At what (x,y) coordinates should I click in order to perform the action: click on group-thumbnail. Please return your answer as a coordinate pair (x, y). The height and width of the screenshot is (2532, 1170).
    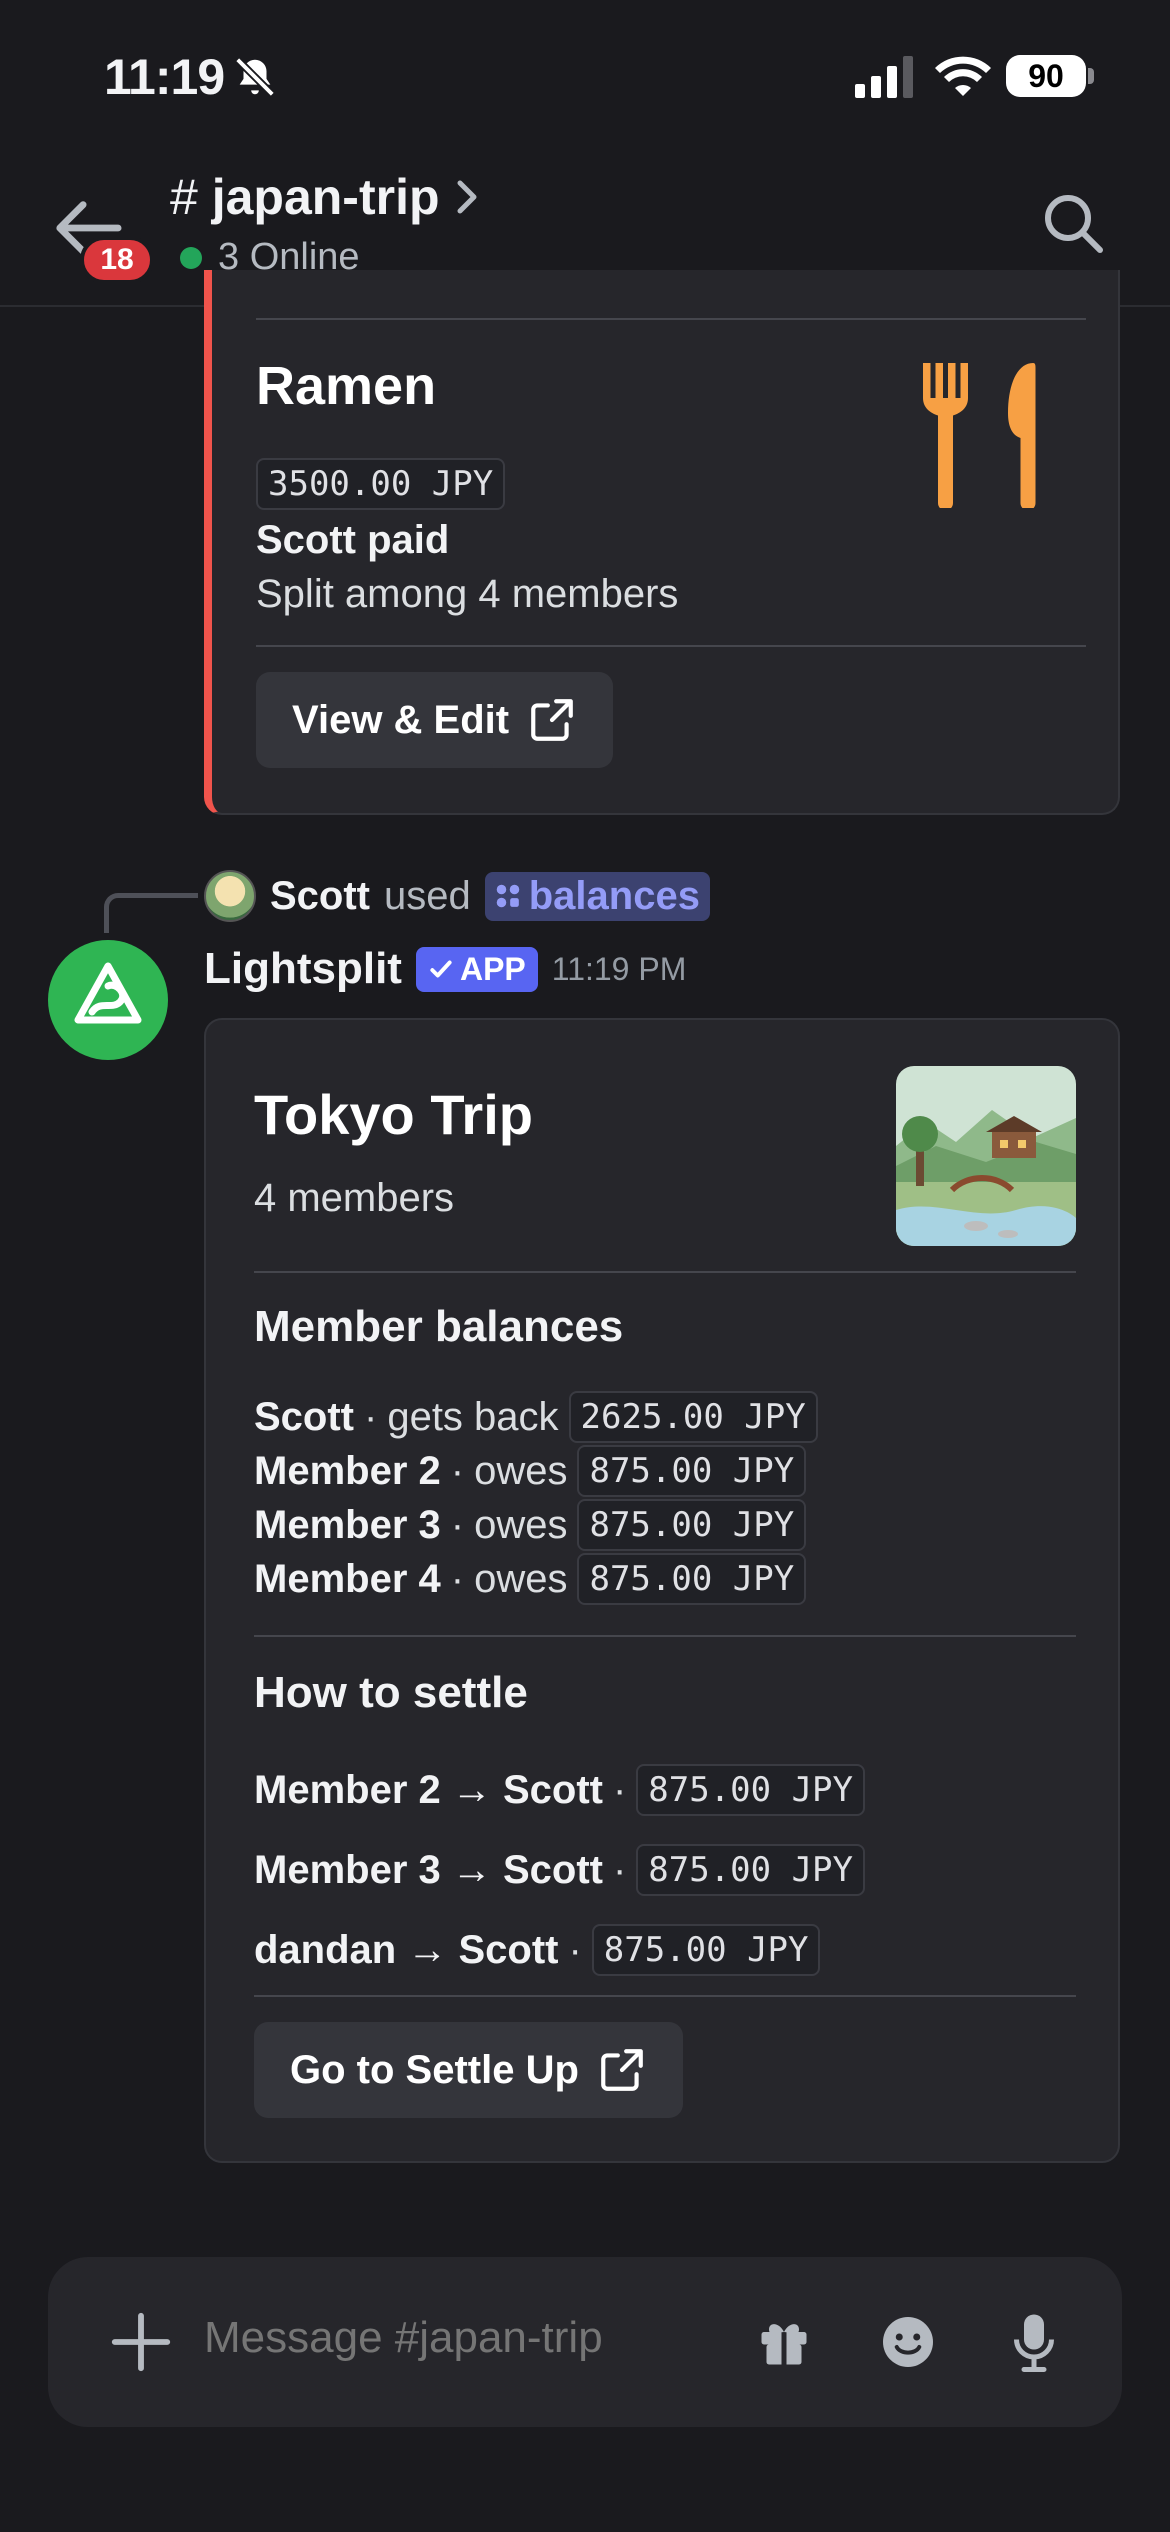
    Looking at the image, I should click on (986, 1156).